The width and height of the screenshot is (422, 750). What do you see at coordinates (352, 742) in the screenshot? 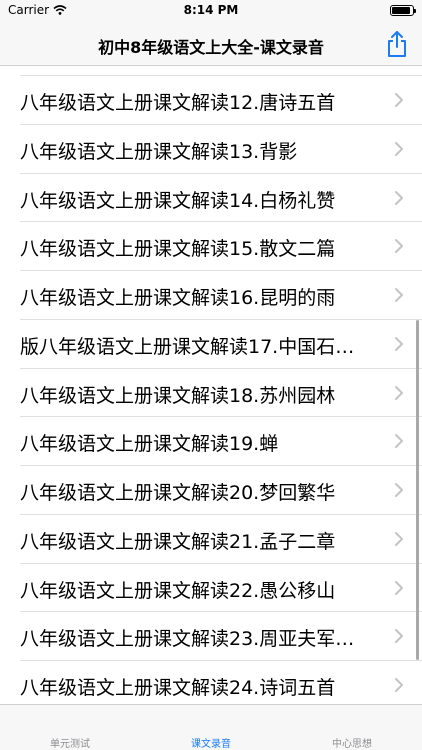
I see `tab-3: 中心思想` at bounding box center [352, 742].